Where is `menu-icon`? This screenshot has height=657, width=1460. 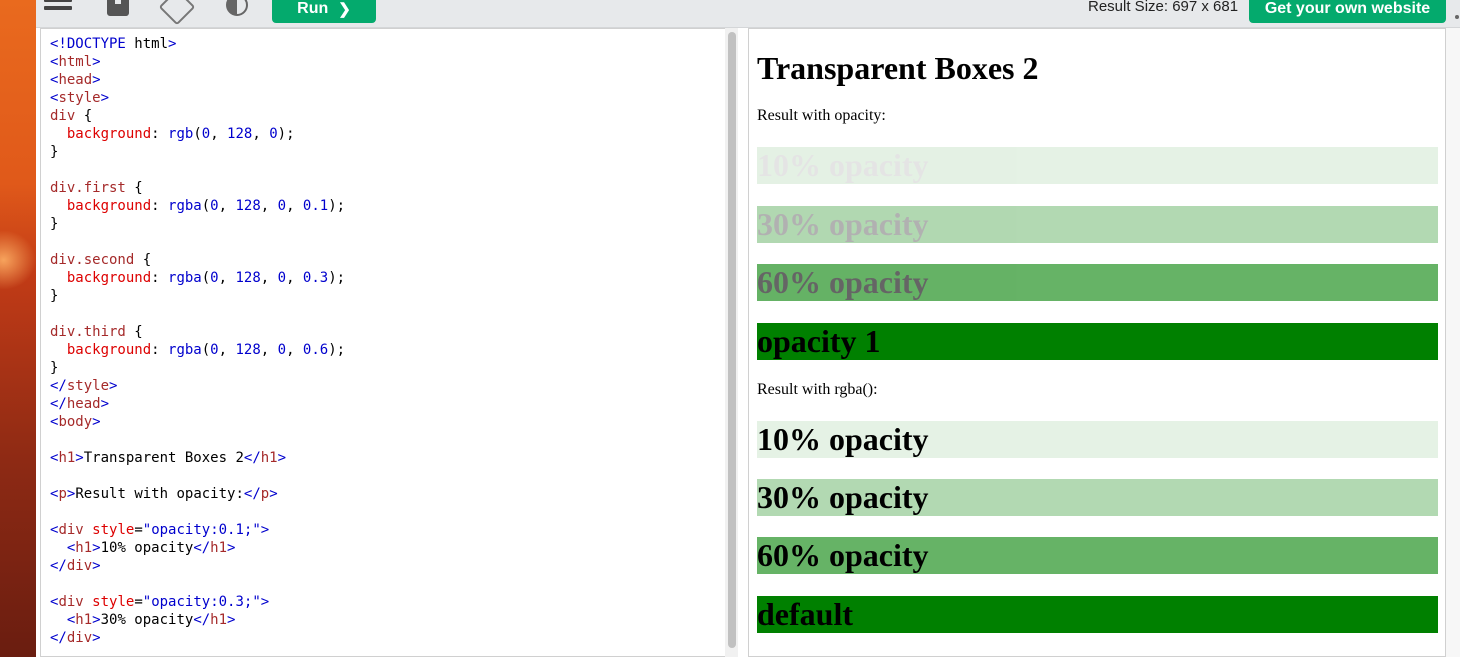
menu-icon is located at coordinates (58, 8).